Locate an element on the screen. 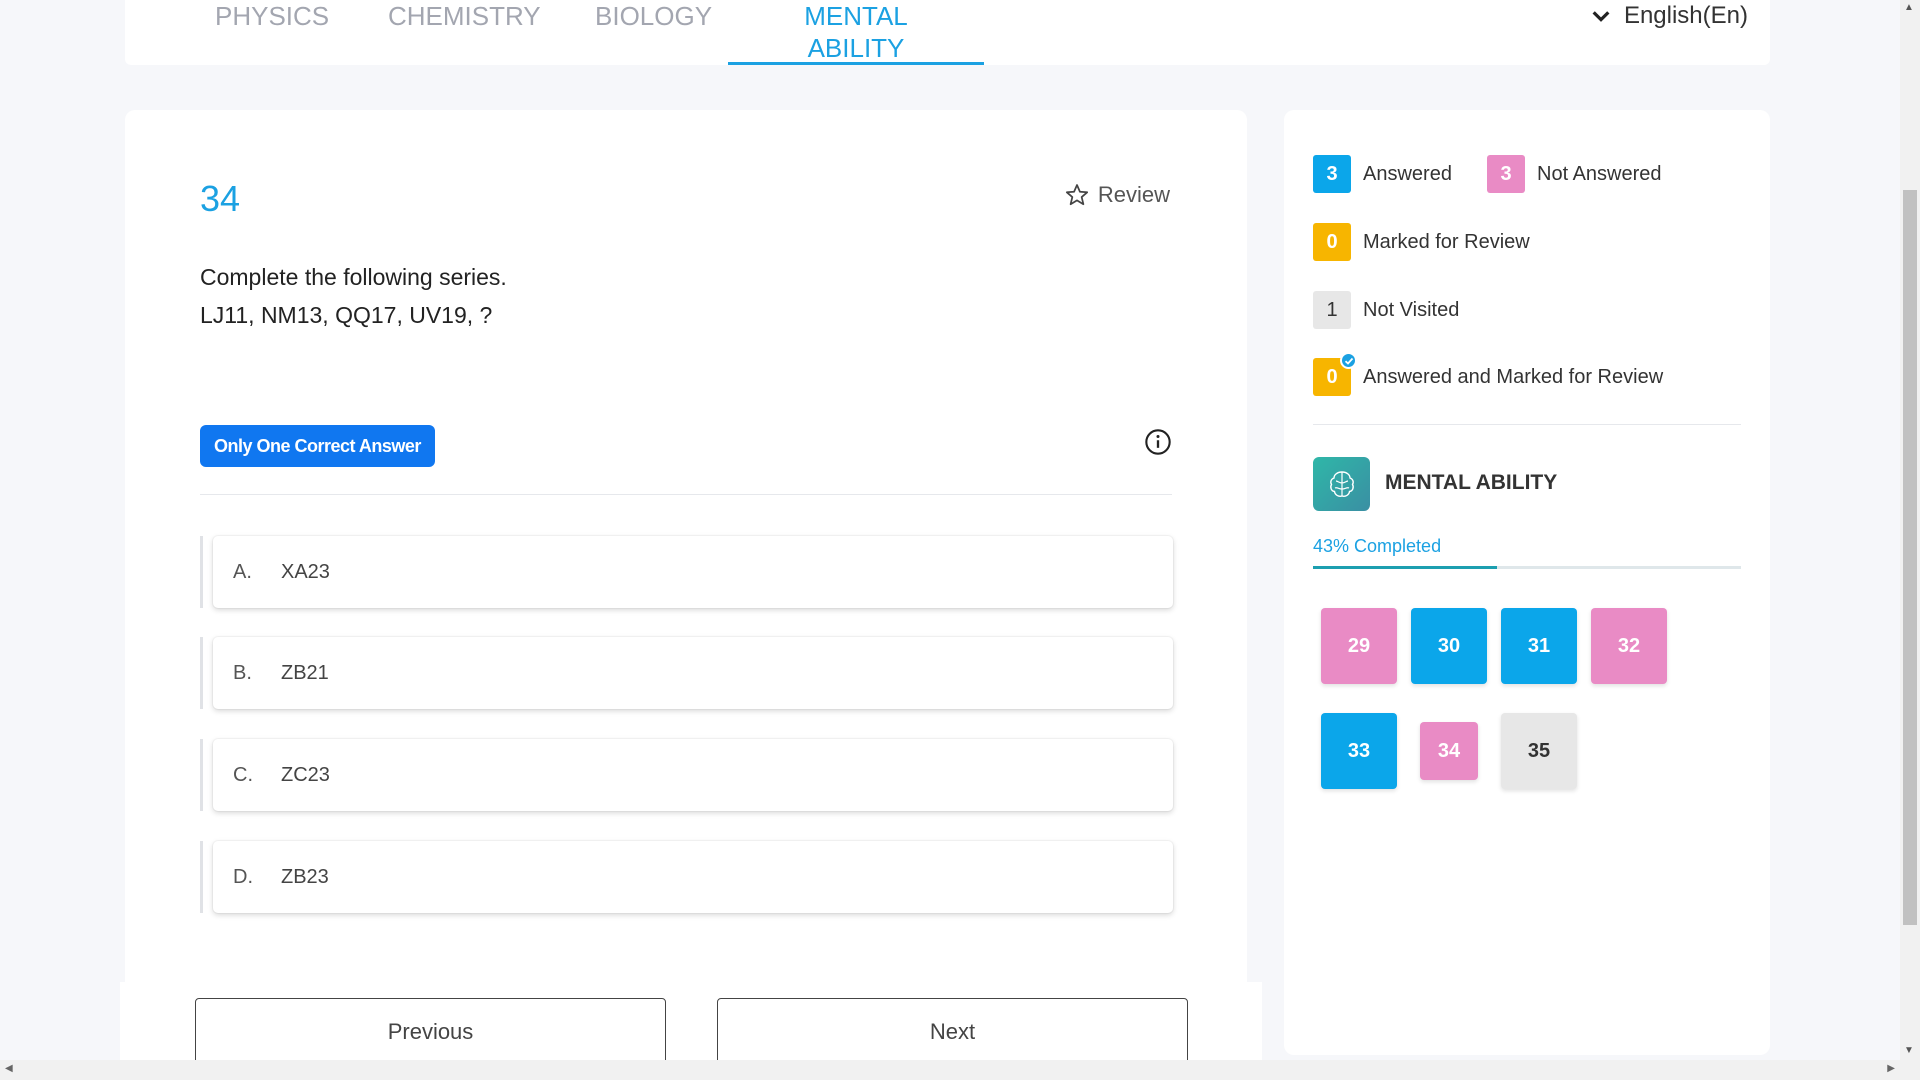  marked-review-label: Marked for Review is located at coordinates (1446, 241).